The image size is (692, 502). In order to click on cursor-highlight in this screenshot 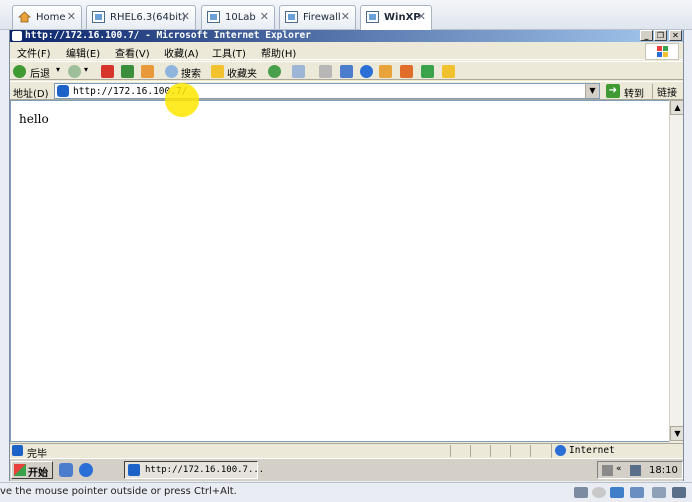, I will do `click(182, 100)`.